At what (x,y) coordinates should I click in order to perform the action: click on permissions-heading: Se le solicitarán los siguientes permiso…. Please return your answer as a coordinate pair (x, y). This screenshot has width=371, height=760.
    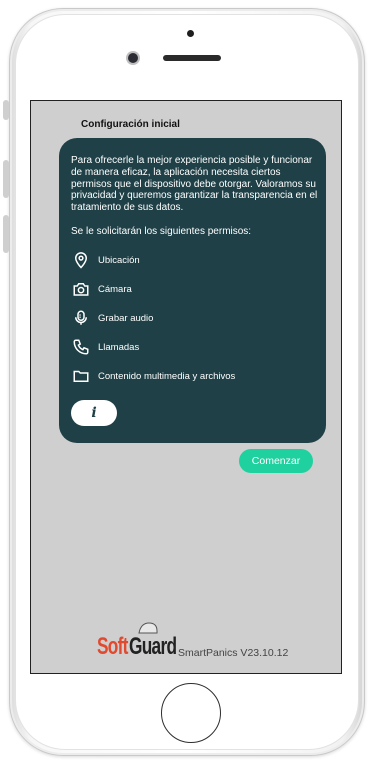
    Looking at the image, I should click on (161, 231).